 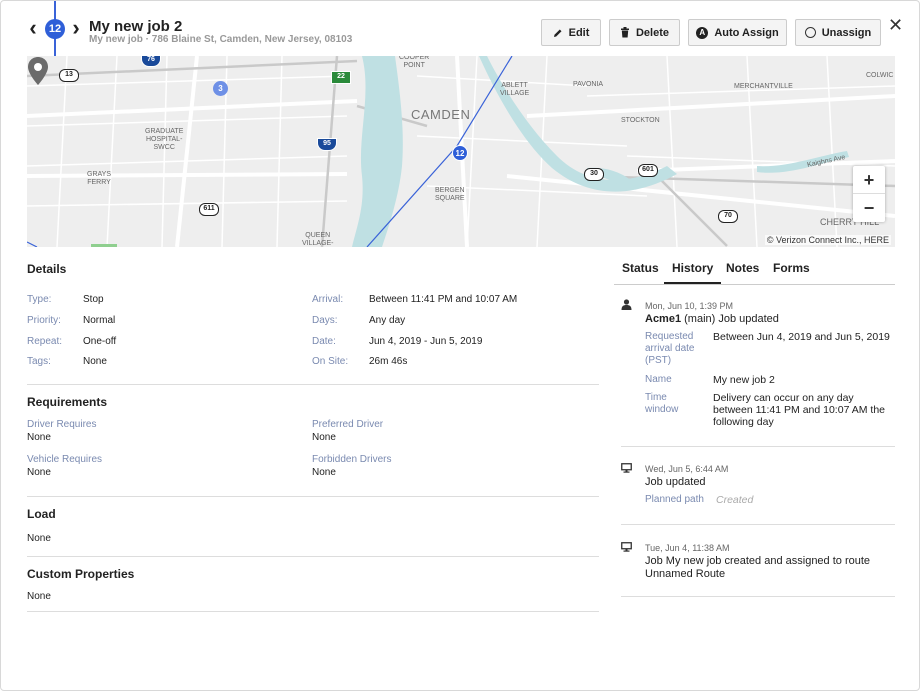 What do you see at coordinates (594, 174) in the screenshot?
I see `shield-route-30: 30` at bounding box center [594, 174].